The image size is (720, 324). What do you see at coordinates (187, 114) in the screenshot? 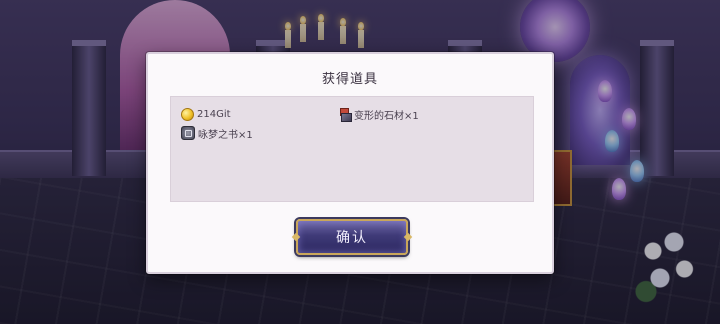
I see `gold-coin-icon` at bounding box center [187, 114].